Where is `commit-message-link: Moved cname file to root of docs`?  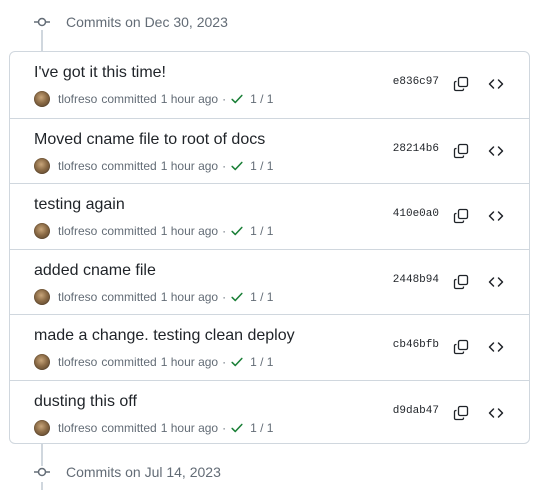
commit-message-link: Moved cname file to root of docs is located at coordinates (149, 140).